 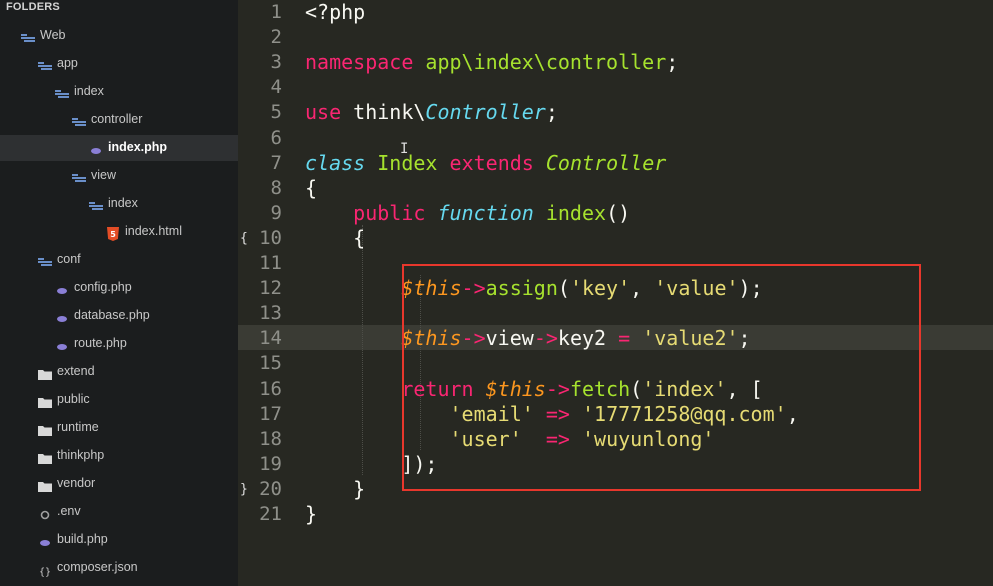 I want to click on line-number: 16, so click(x=270, y=388).